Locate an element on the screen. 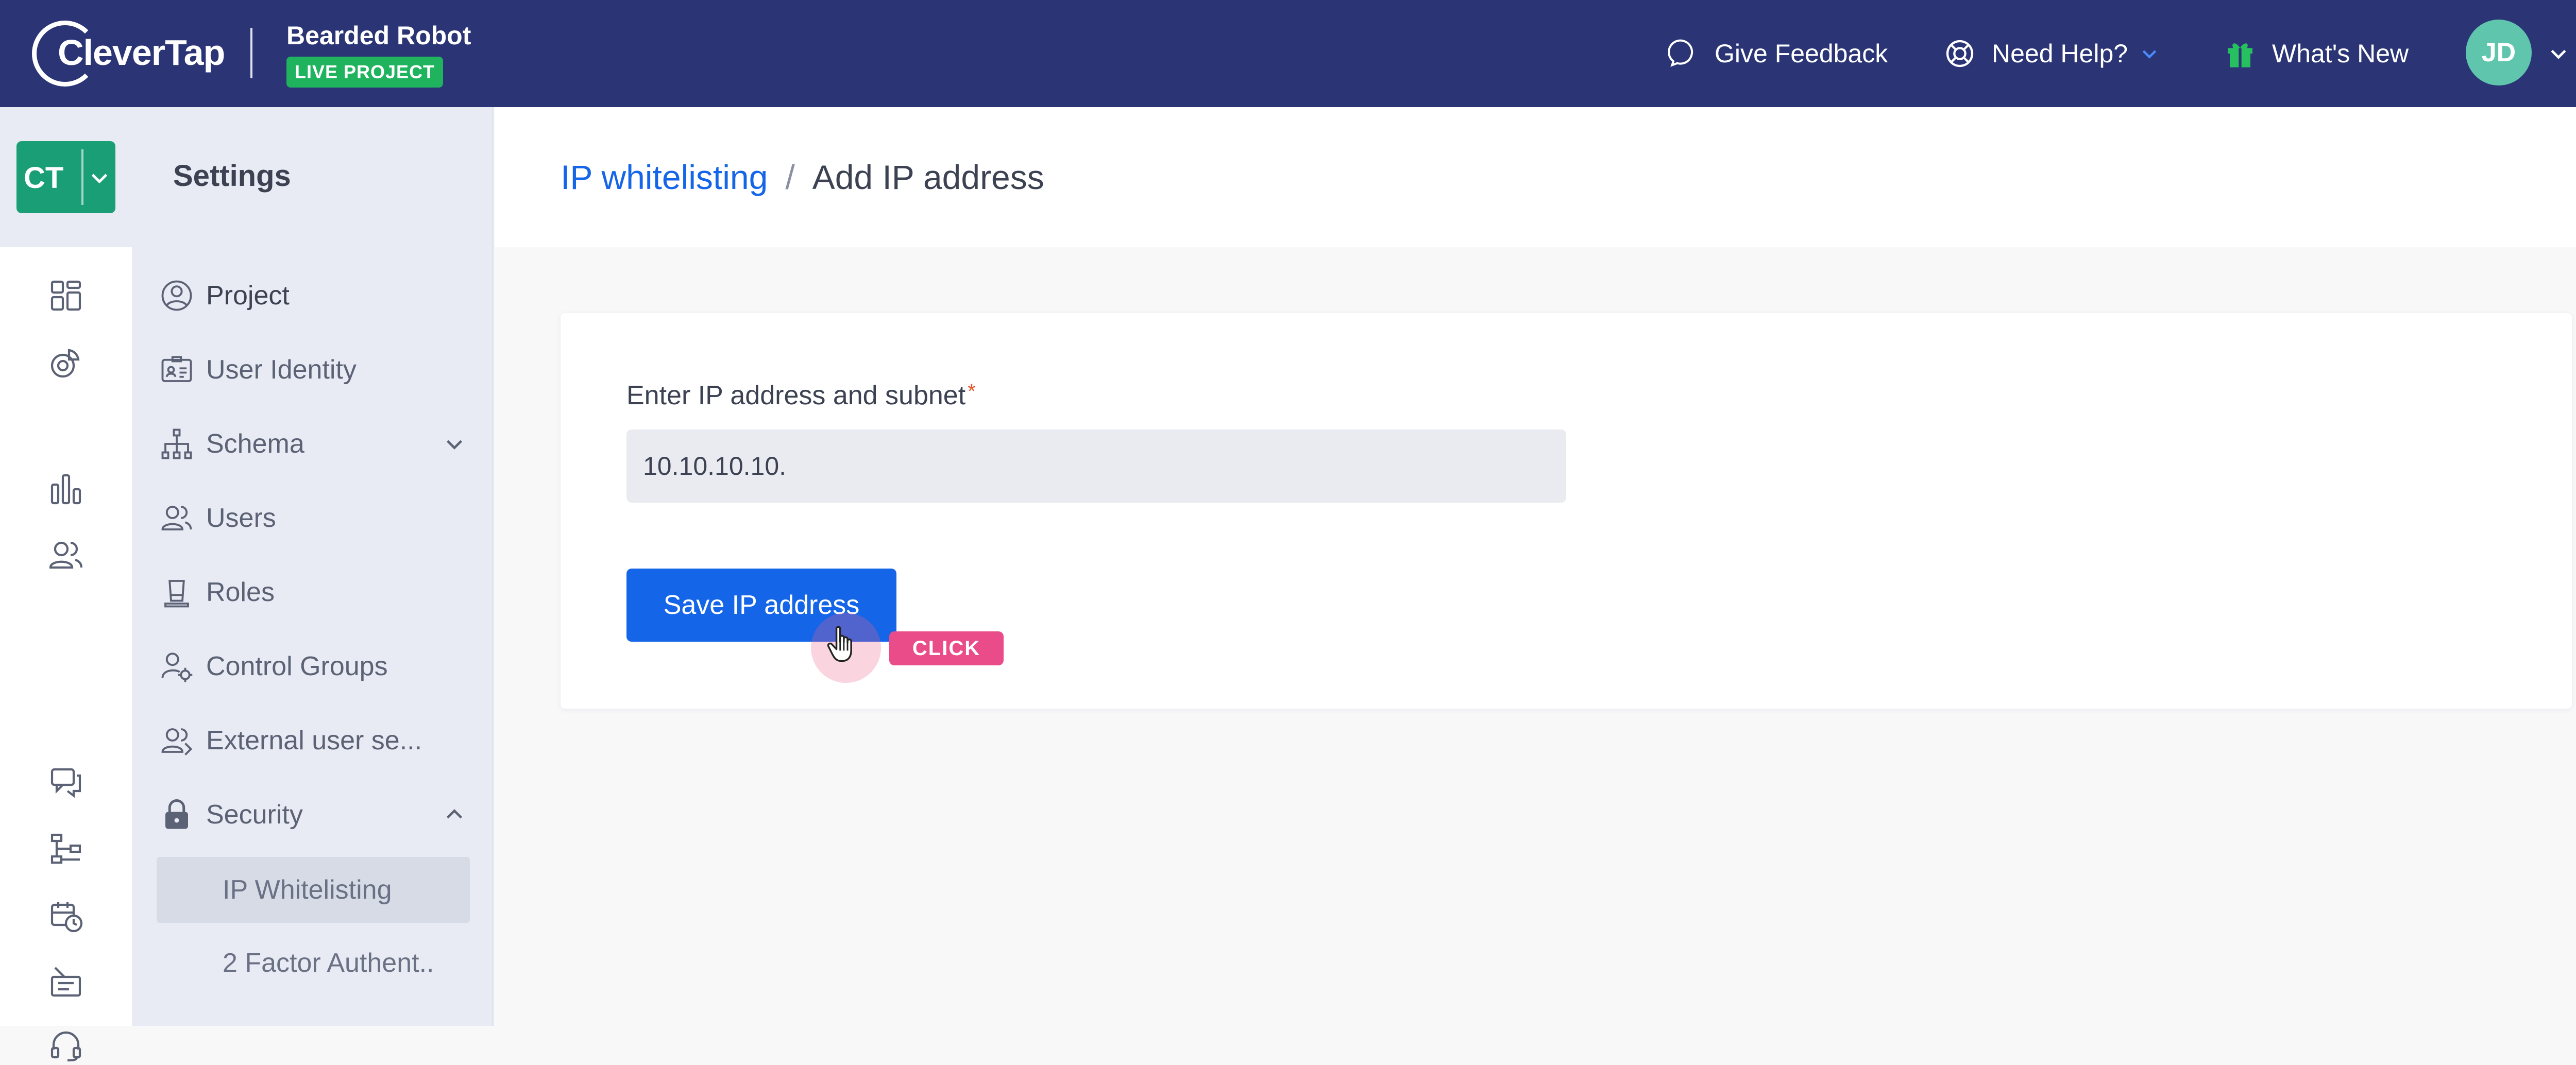 This screenshot has height=1065, width=2576. account-switcher-button: CT is located at coordinates (65, 177).